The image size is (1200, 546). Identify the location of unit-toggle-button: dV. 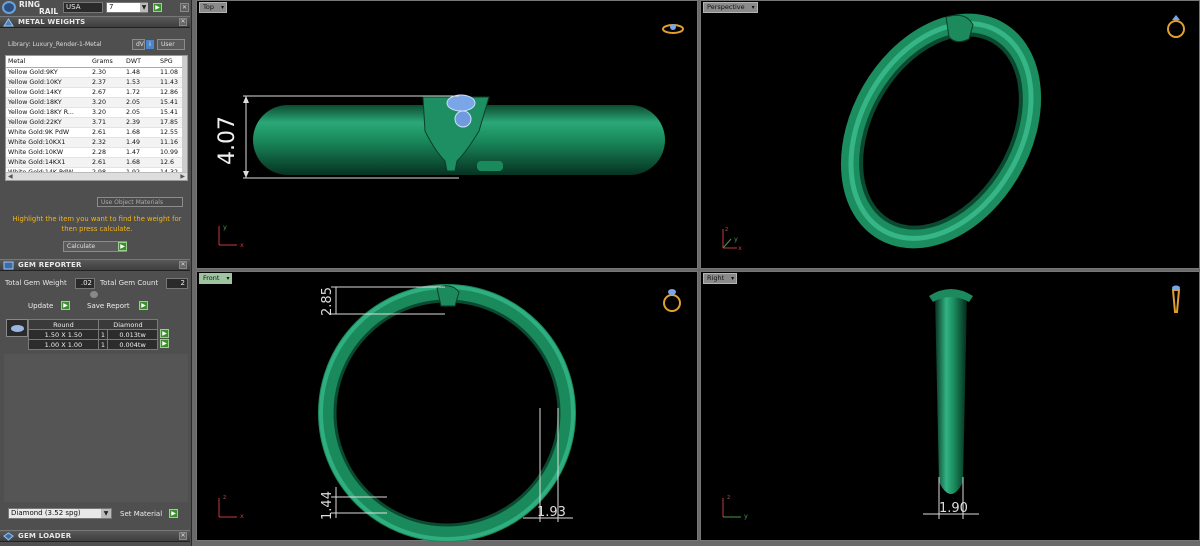
(138, 44).